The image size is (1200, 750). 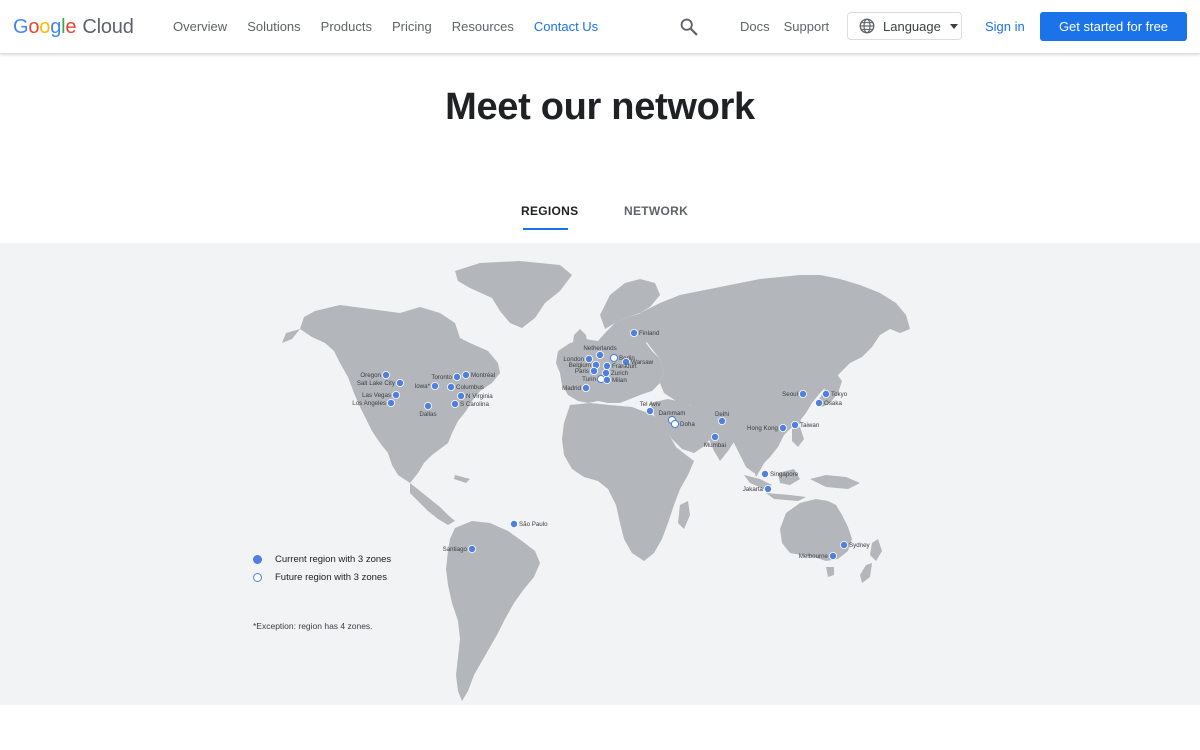 I want to click on region-label: N Virginia, so click(x=479, y=396).